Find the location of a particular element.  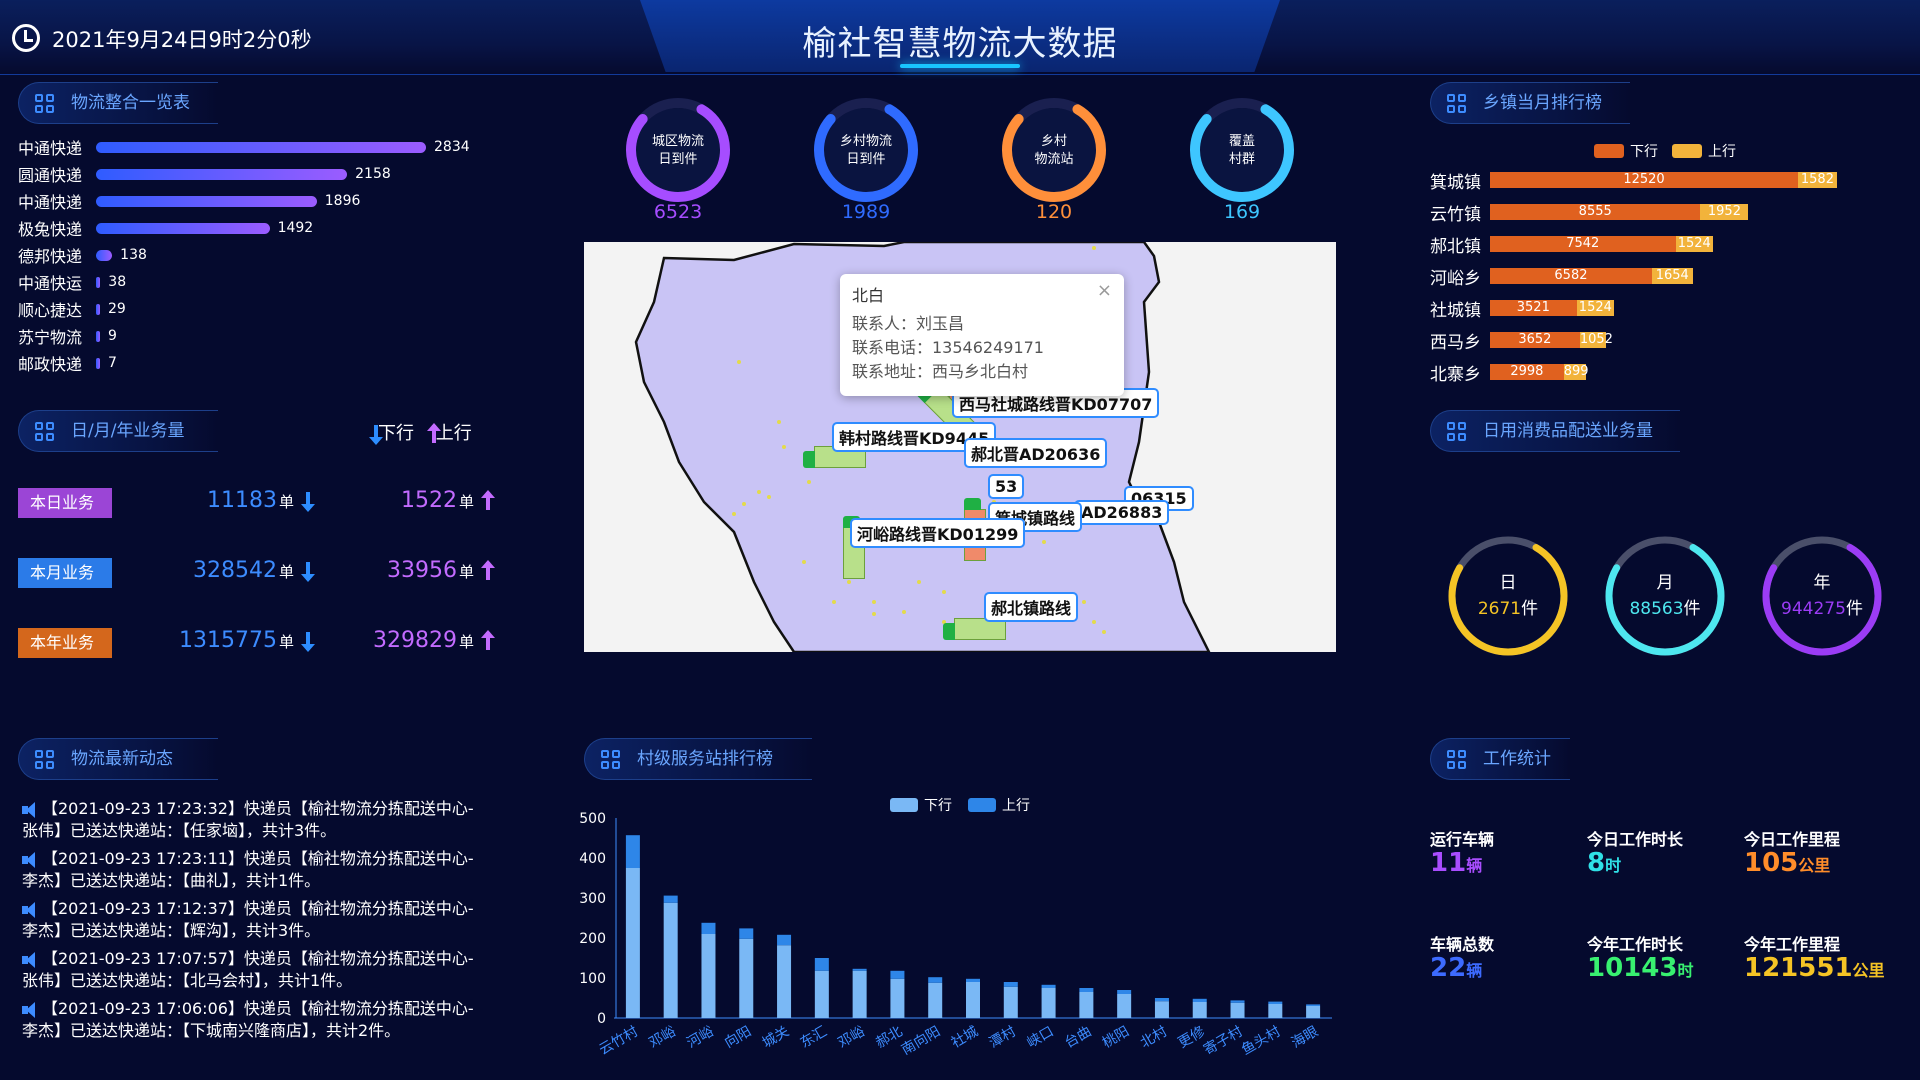

route-label: 53 is located at coordinates (1006, 486).